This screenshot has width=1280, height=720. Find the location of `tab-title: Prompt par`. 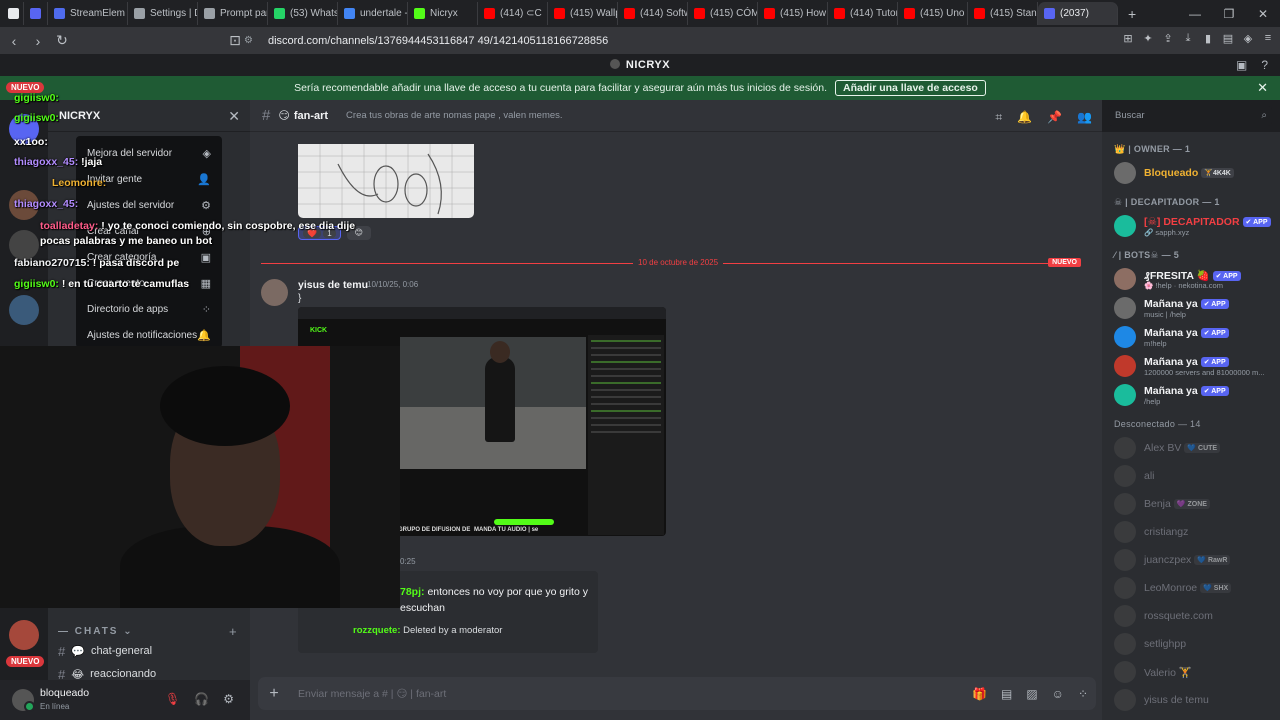

tab-title: Prompt par is located at coordinates (244, 13).